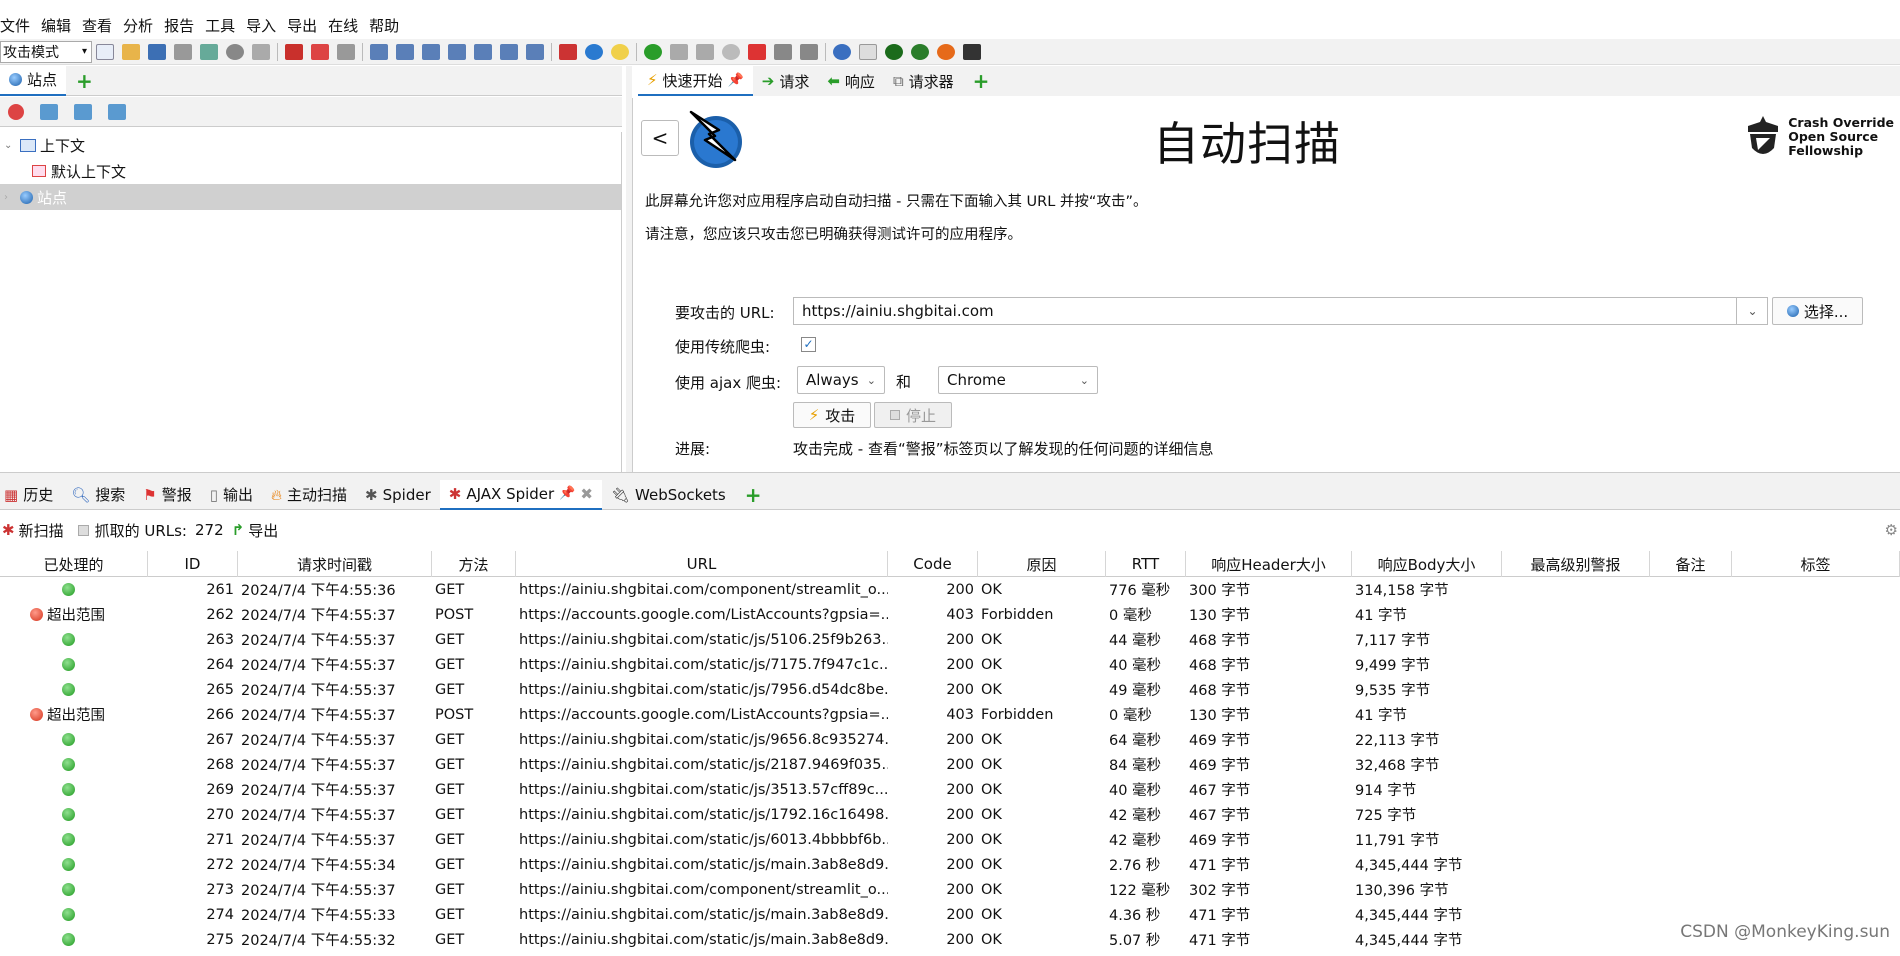  What do you see at coordinates (193, 564) in the screenshot?
I see `col-id: ID` at bounding box center [193, 564].